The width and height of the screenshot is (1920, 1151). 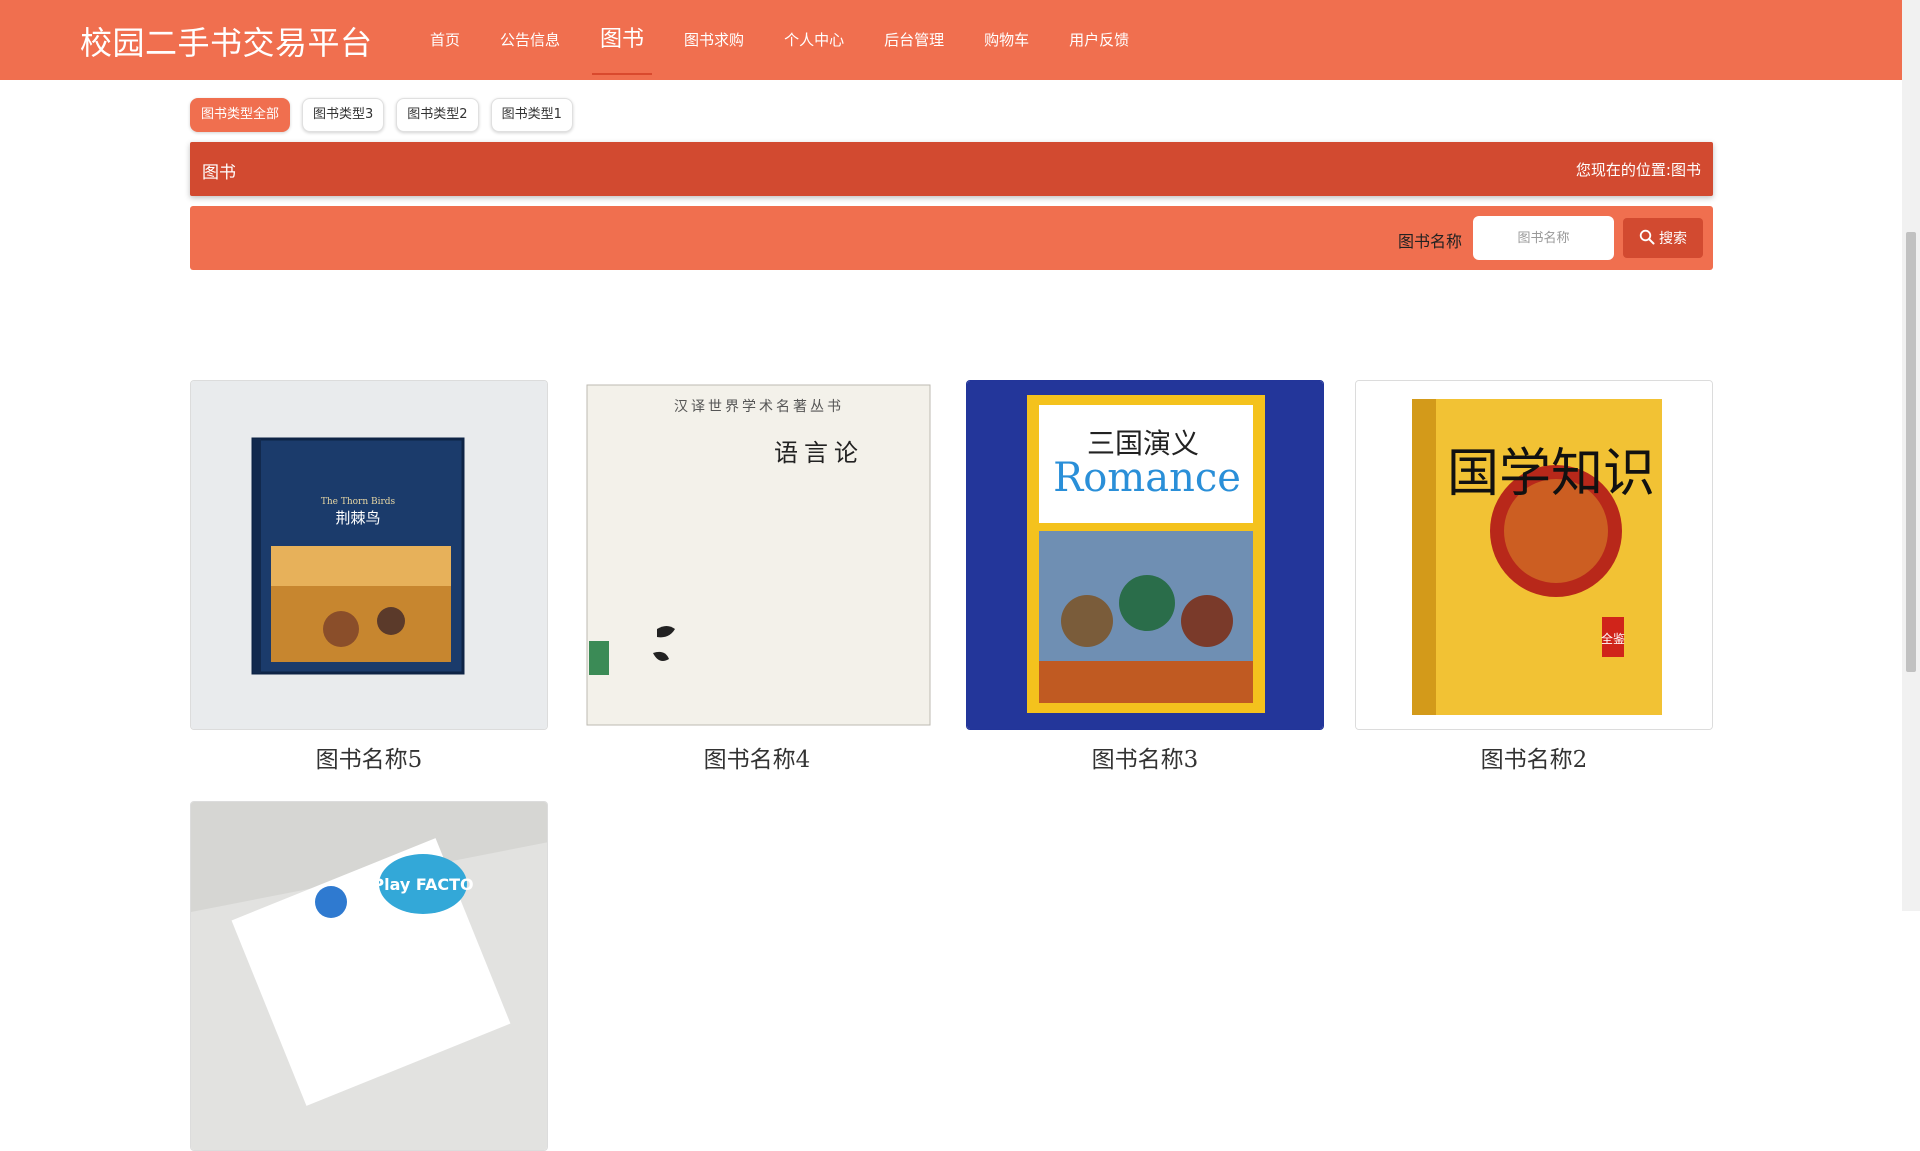 What do you see at coordinates (1673, 238) in the screenshot?
I see `search-button-label: 搜索` at bounding box center [1673, 238].